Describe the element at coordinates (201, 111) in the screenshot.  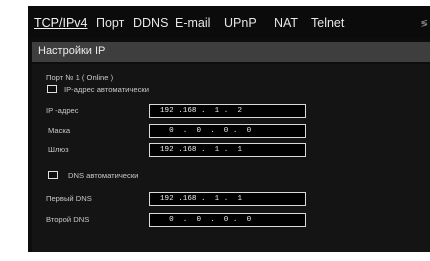
I see `ip-address-value: 192 .168 . 1 . 2` at that location.